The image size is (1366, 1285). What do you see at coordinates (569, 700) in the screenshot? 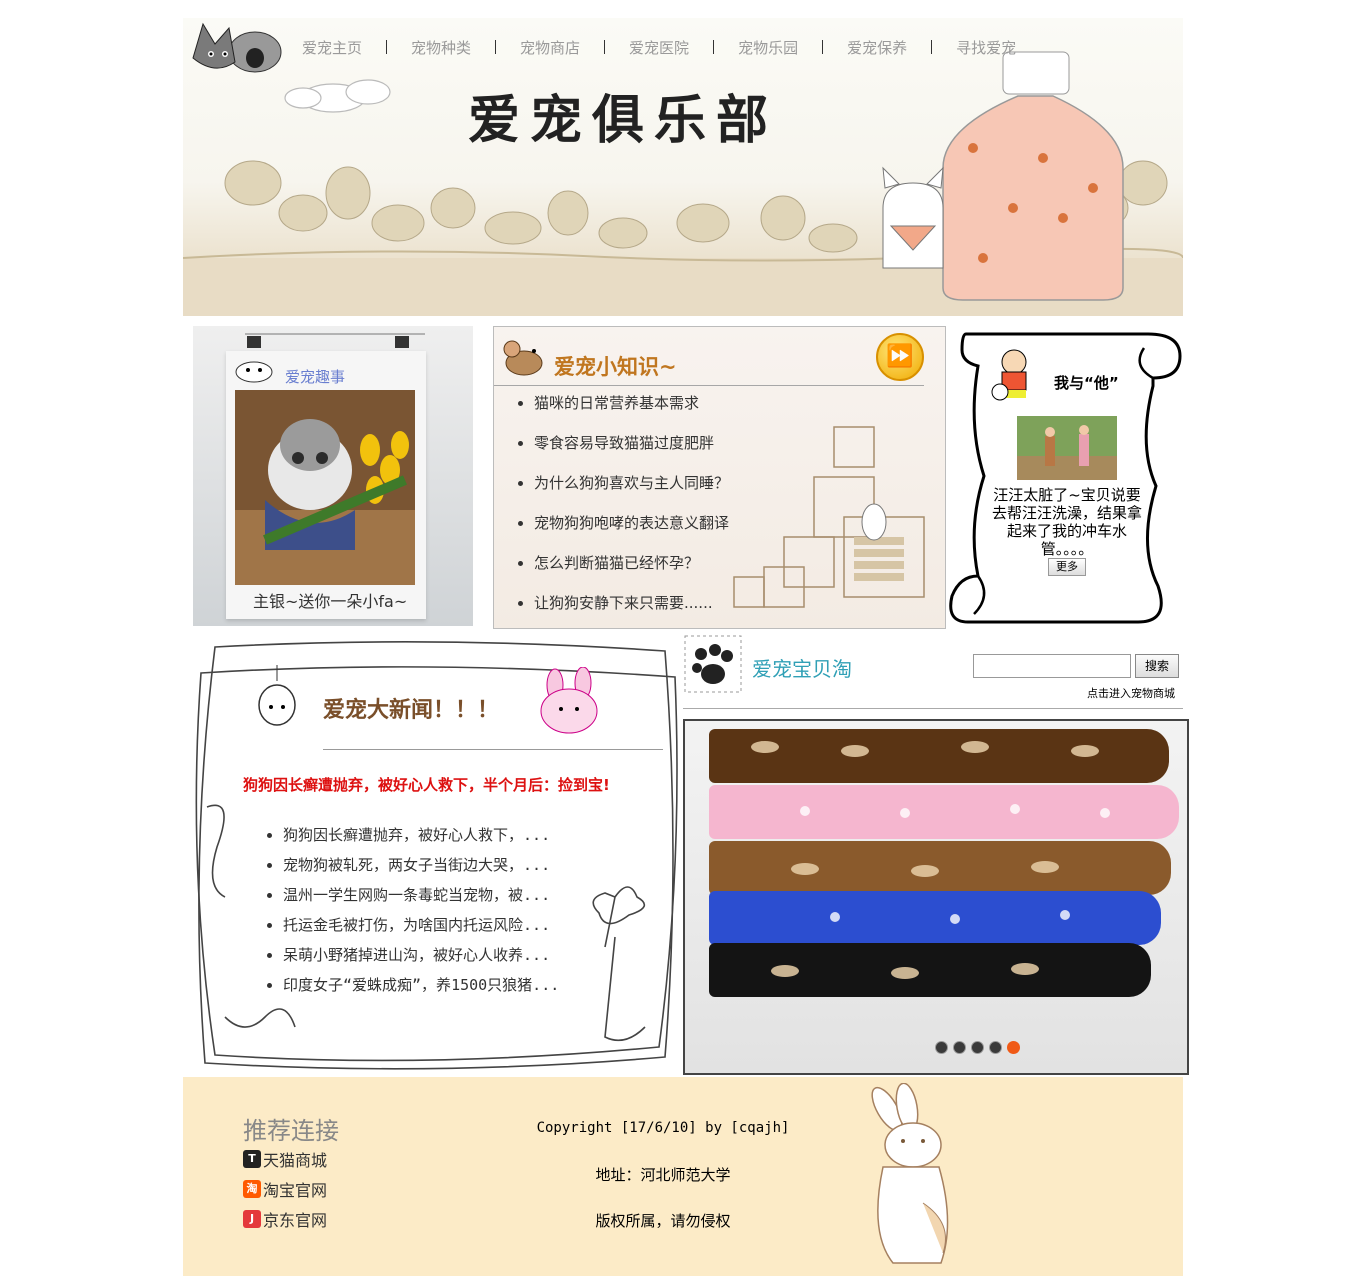
I see `pink-bunny-icon` at bounding box center [569, 700].